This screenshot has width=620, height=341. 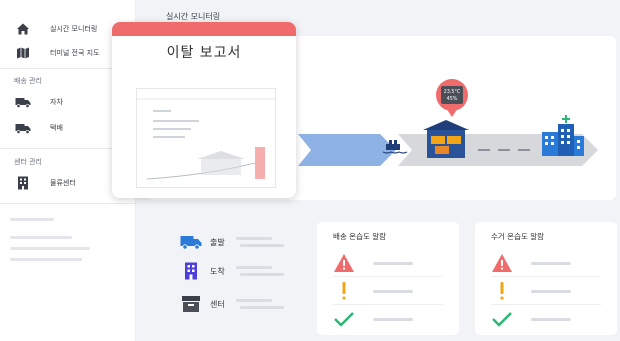 What do you see at coordinates (446, 139) in the screenshot?
I see `warehouse-icon` at bounding box center [446, 139].